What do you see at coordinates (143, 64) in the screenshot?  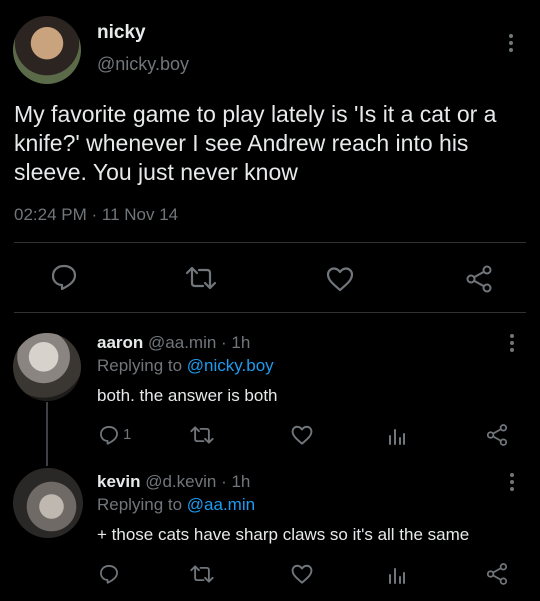 I see `author-handle: @nicky.boy` at bounding box center [143, 64].